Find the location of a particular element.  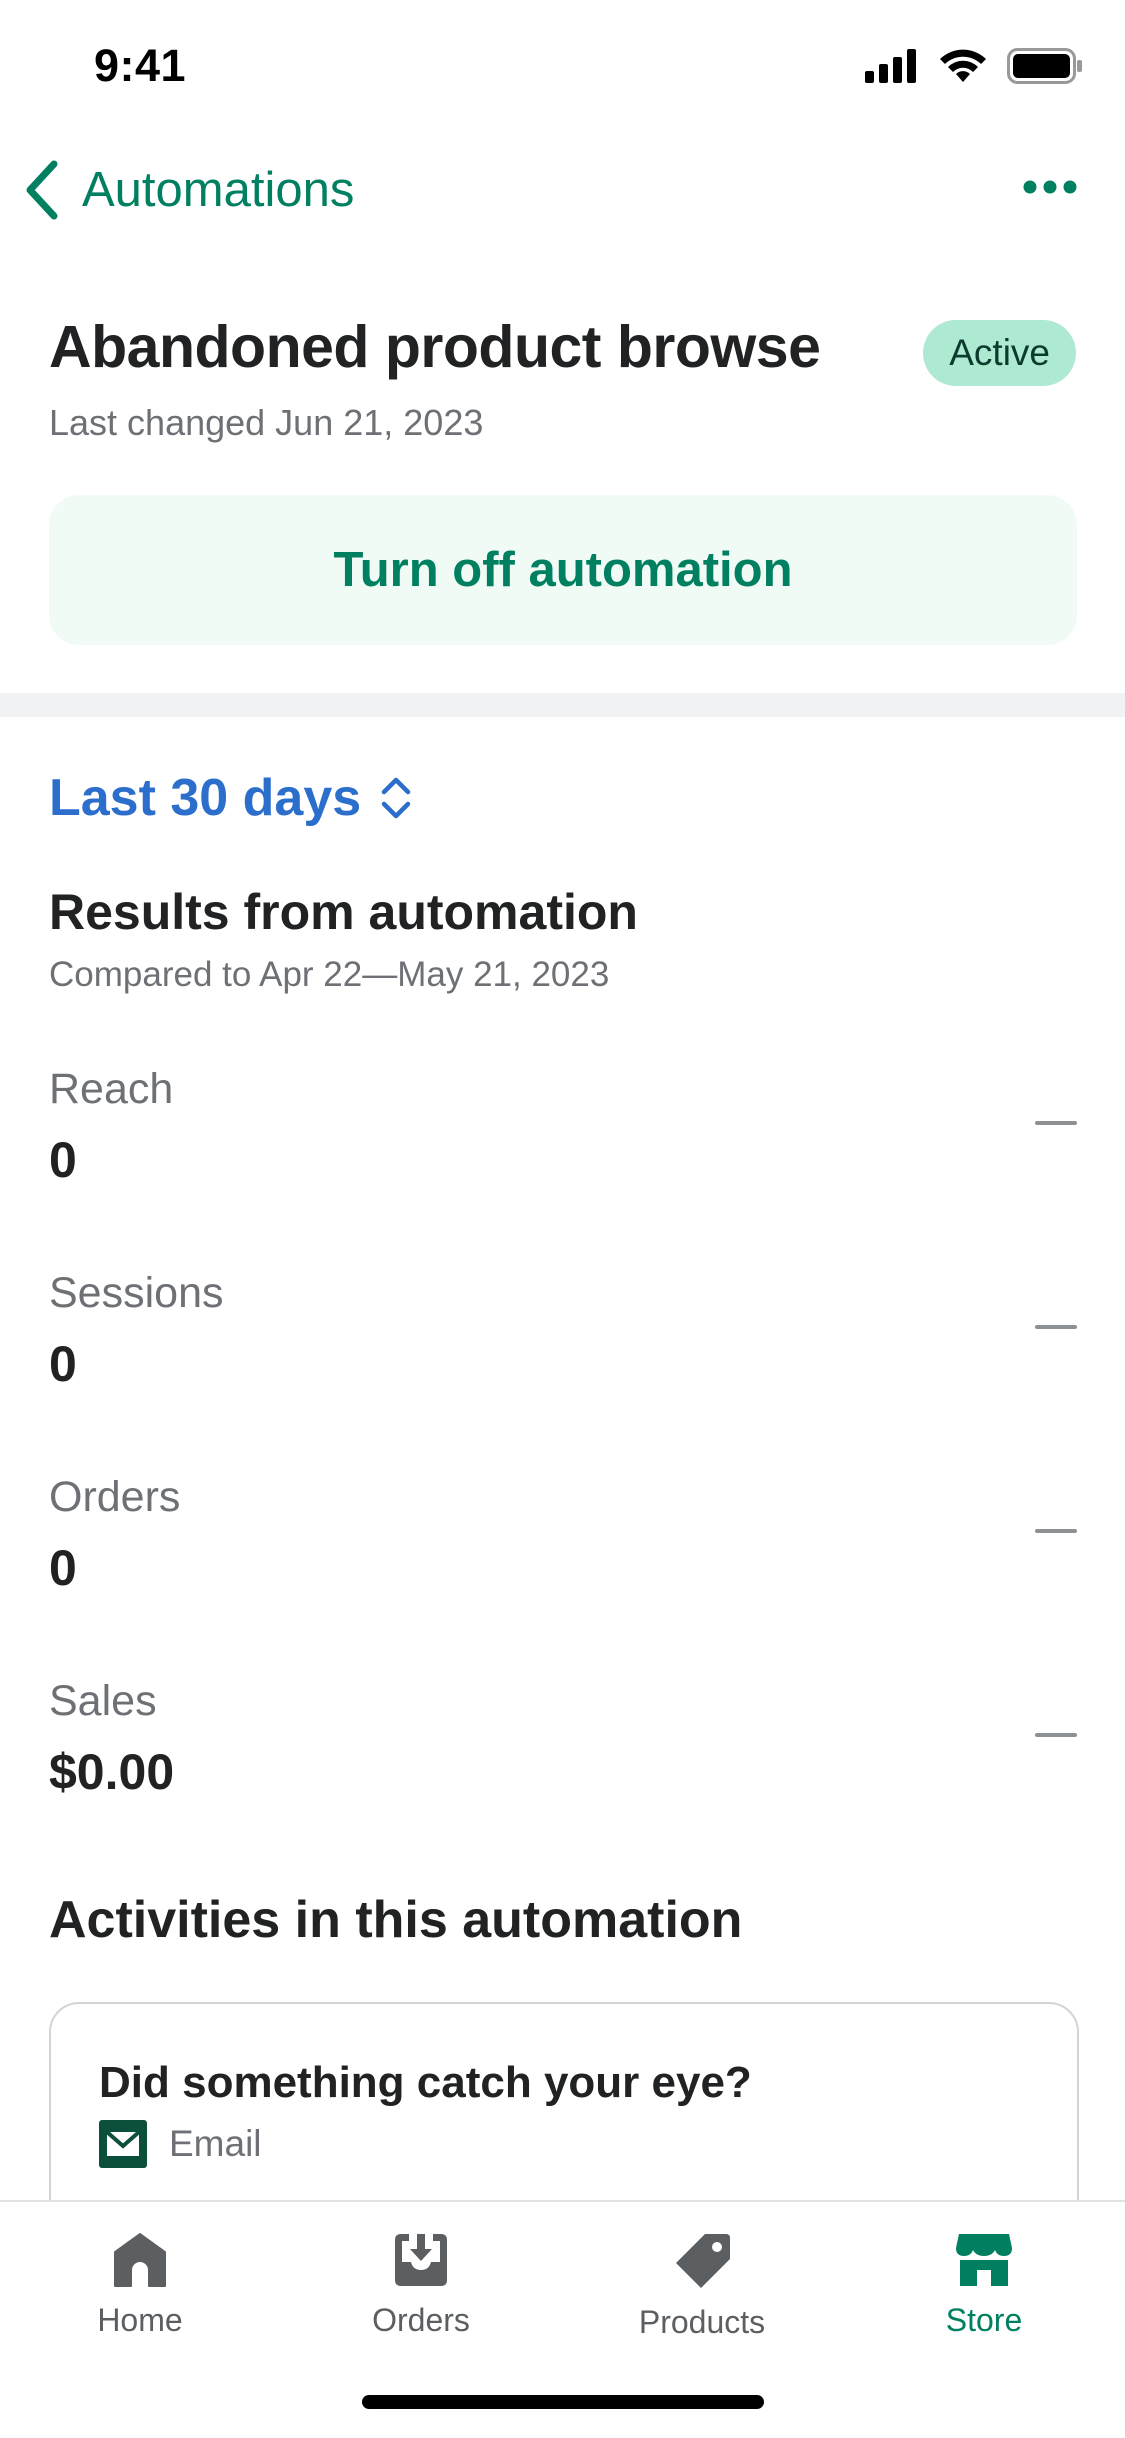

signal-icon is located at coordinates (890, 66).